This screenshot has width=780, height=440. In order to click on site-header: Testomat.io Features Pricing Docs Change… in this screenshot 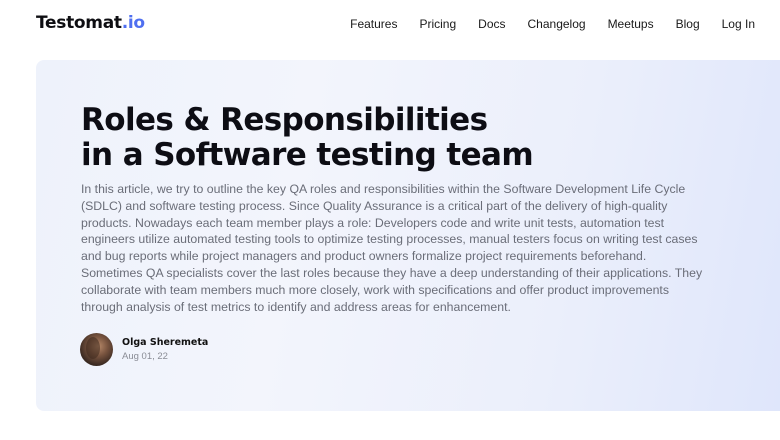, I will do `click(390, 25)`.